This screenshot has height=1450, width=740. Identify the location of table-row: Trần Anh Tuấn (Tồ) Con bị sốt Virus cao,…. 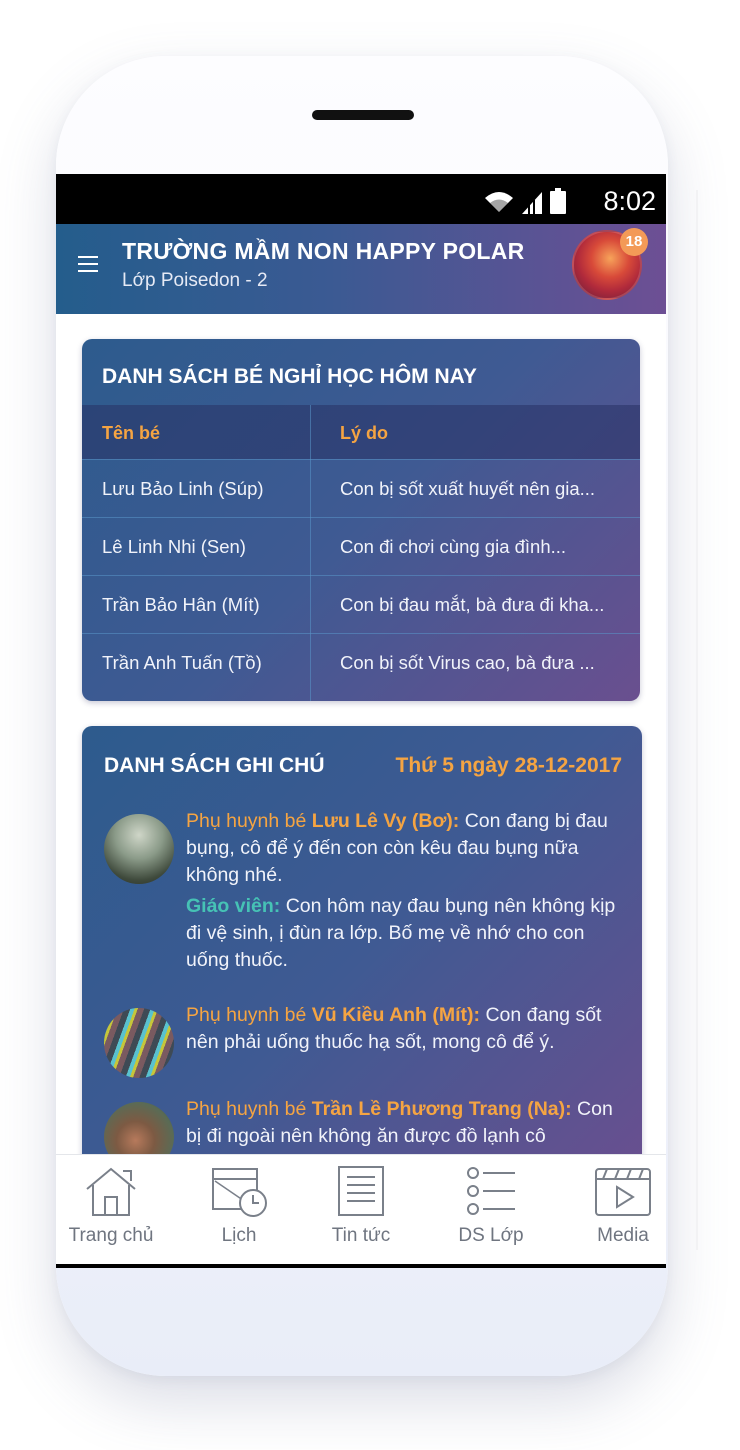
(361, 662).